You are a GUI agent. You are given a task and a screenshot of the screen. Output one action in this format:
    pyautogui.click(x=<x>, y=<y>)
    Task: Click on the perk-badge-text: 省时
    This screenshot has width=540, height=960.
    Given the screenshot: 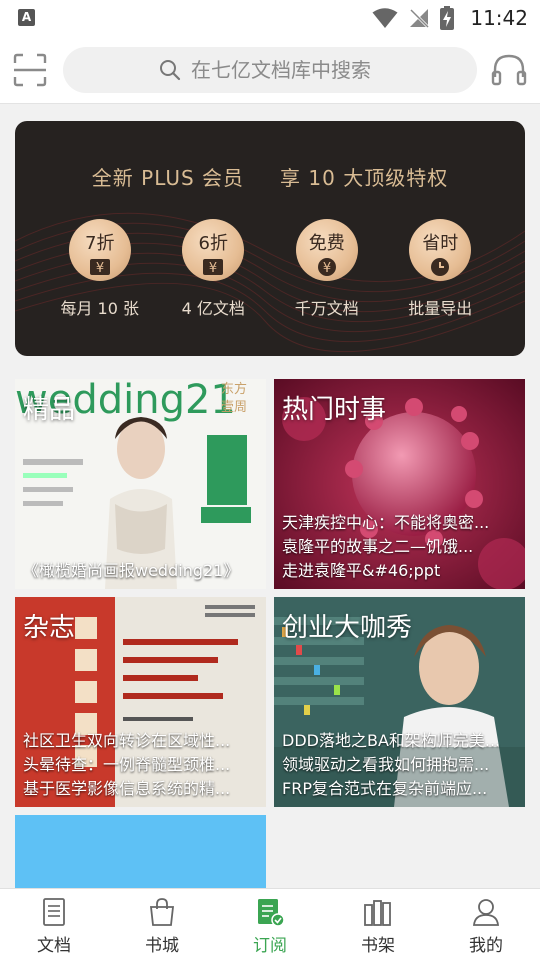 What is the action you would take?
    pyautogui.click(x=440, y=243)
    